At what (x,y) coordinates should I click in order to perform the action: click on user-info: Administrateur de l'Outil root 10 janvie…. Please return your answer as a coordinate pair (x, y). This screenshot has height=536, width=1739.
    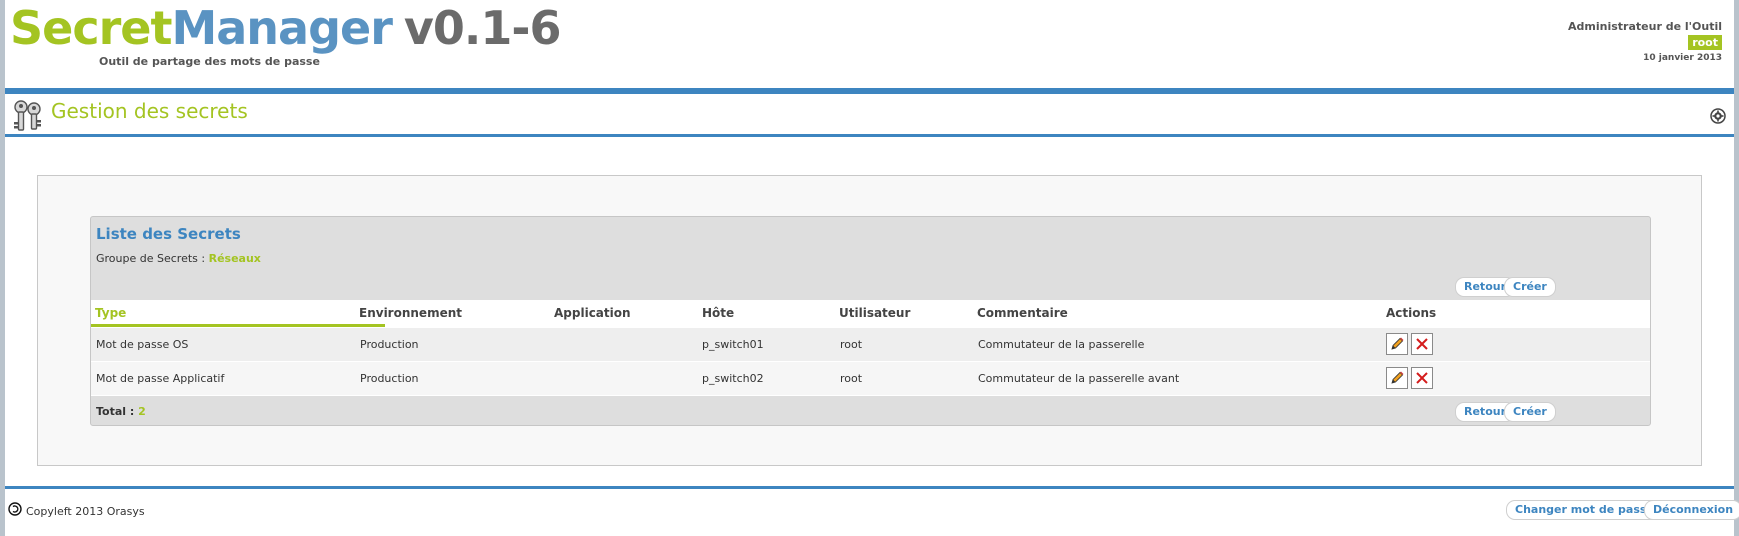
    Looking at the image, I should click on (1645, 41).